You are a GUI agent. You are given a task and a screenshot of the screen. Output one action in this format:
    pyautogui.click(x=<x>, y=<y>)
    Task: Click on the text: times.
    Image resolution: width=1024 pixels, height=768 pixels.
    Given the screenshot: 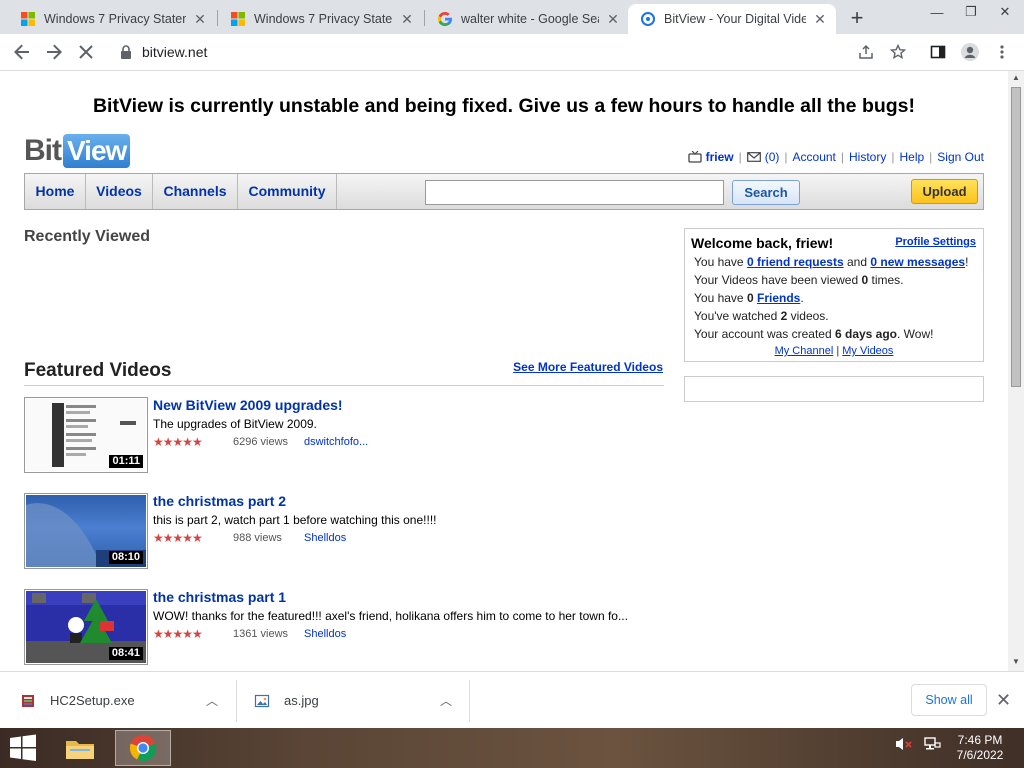 What is the action you would take?
    pyautogui.click(x=886, y=280)
    